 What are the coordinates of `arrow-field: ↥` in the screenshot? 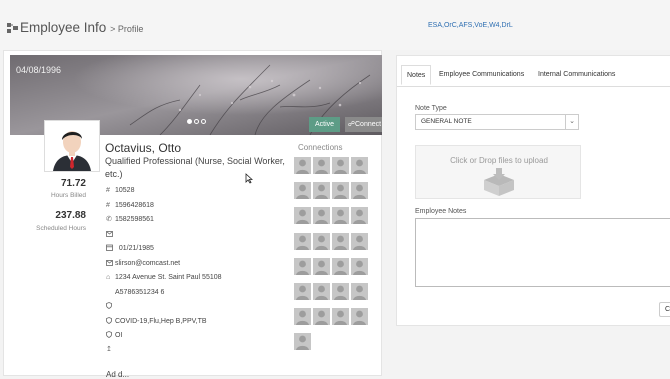 It's located at (110, 350).